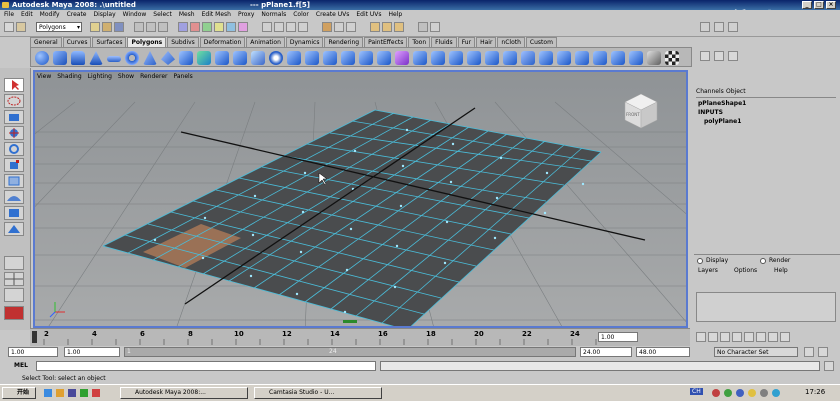  I want to click on quick-launch-app-icon, so click(84, 393).